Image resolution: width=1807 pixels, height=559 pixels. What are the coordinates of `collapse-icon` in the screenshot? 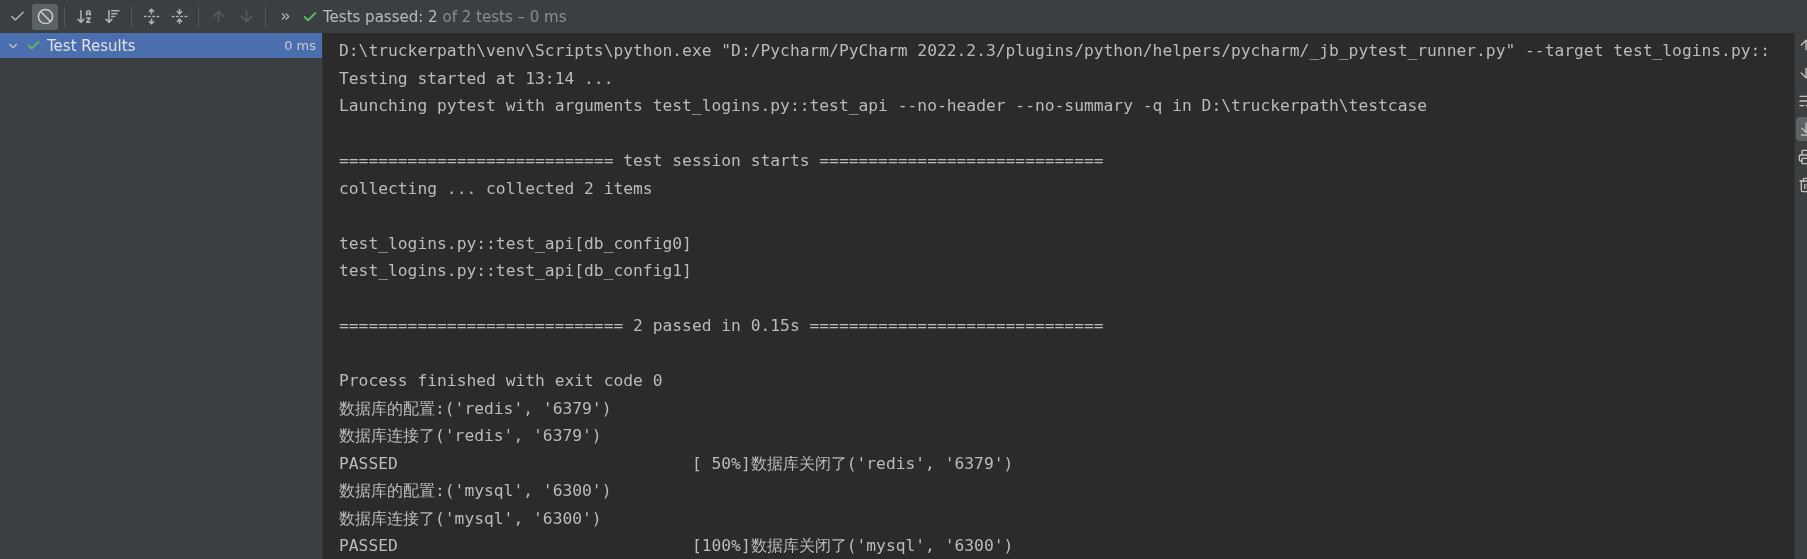 It's located at (179, 16).